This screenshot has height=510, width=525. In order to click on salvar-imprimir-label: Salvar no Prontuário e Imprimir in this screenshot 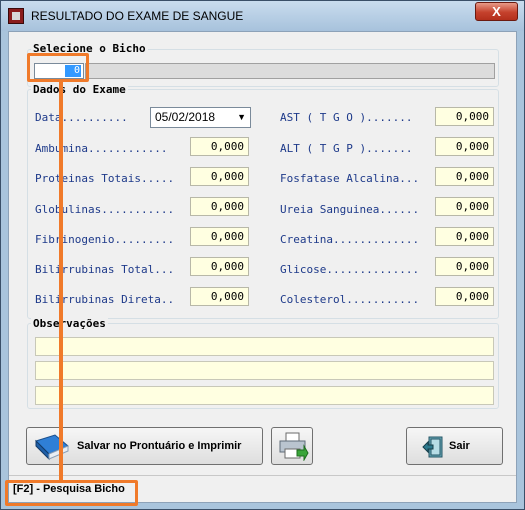, I will do `click(159, 446)`.